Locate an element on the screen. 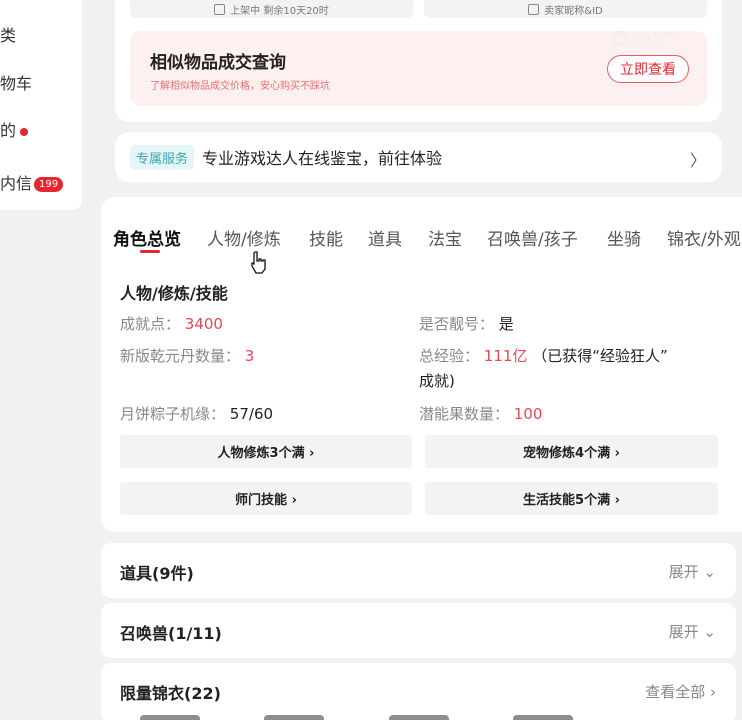  seller-info-button: 卖家昵称&ID is located at coordinates (565, 9).